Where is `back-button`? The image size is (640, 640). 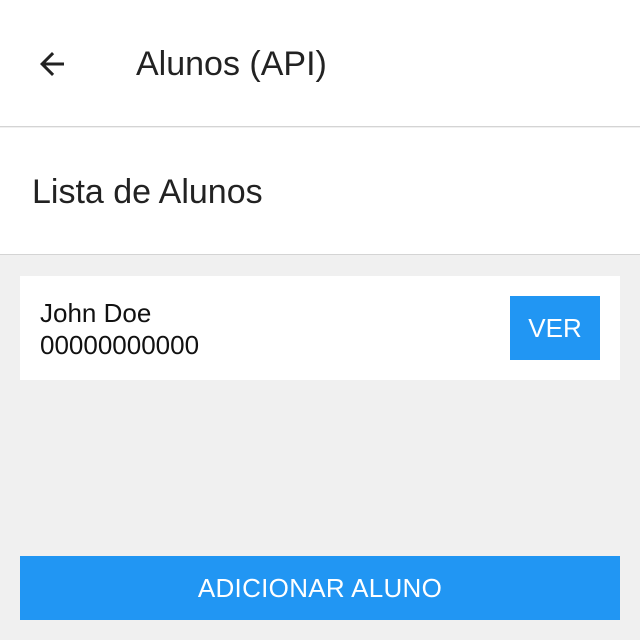 back-button is located at coordinates (52, 64).